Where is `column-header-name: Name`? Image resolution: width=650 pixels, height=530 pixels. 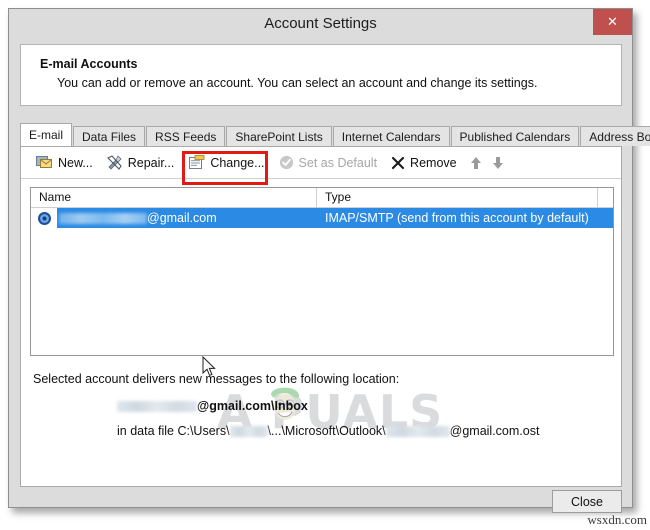
column-header-name: Name is located at coordinates (174, 198).